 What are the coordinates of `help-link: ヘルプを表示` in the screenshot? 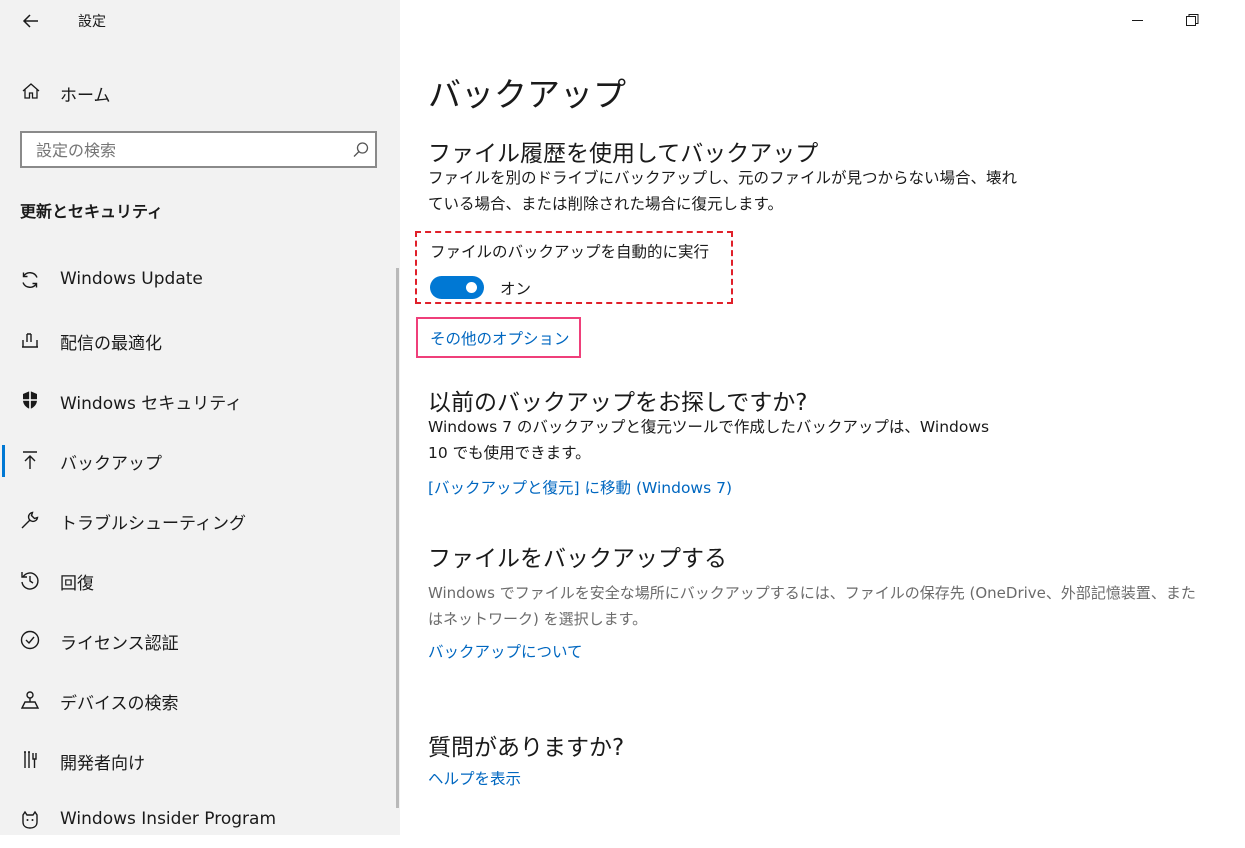 It's located at (474, 778).